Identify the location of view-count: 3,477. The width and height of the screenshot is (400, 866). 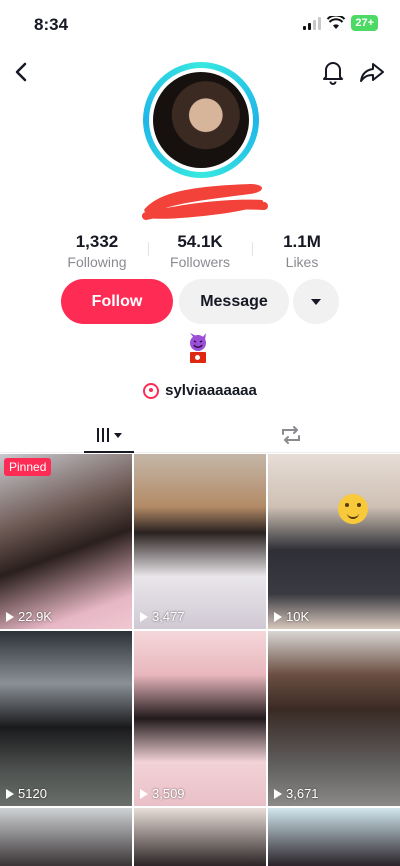
(162, 616).